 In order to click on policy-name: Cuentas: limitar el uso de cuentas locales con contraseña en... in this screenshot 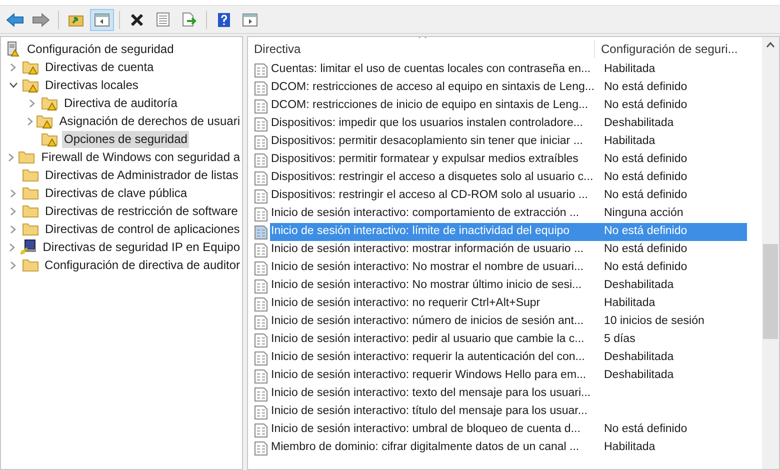, I will do `click(431, 70)`.